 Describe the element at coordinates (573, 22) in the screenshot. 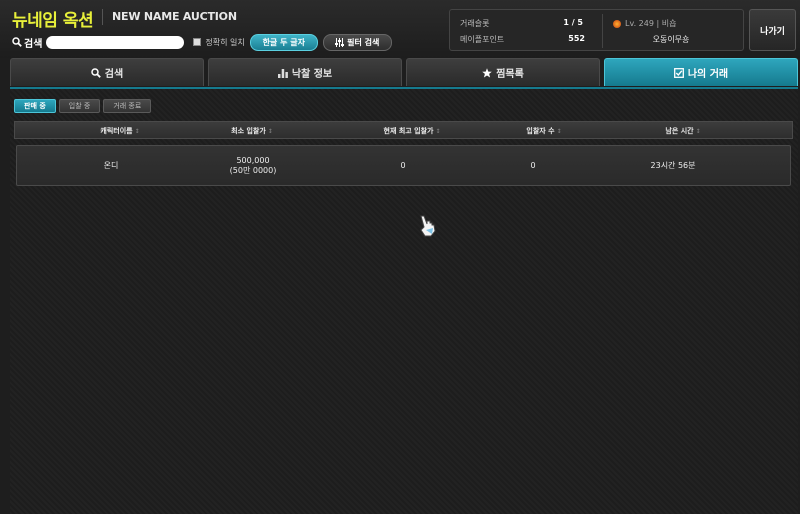

I see `slots-value: 1 / 5` at that location.